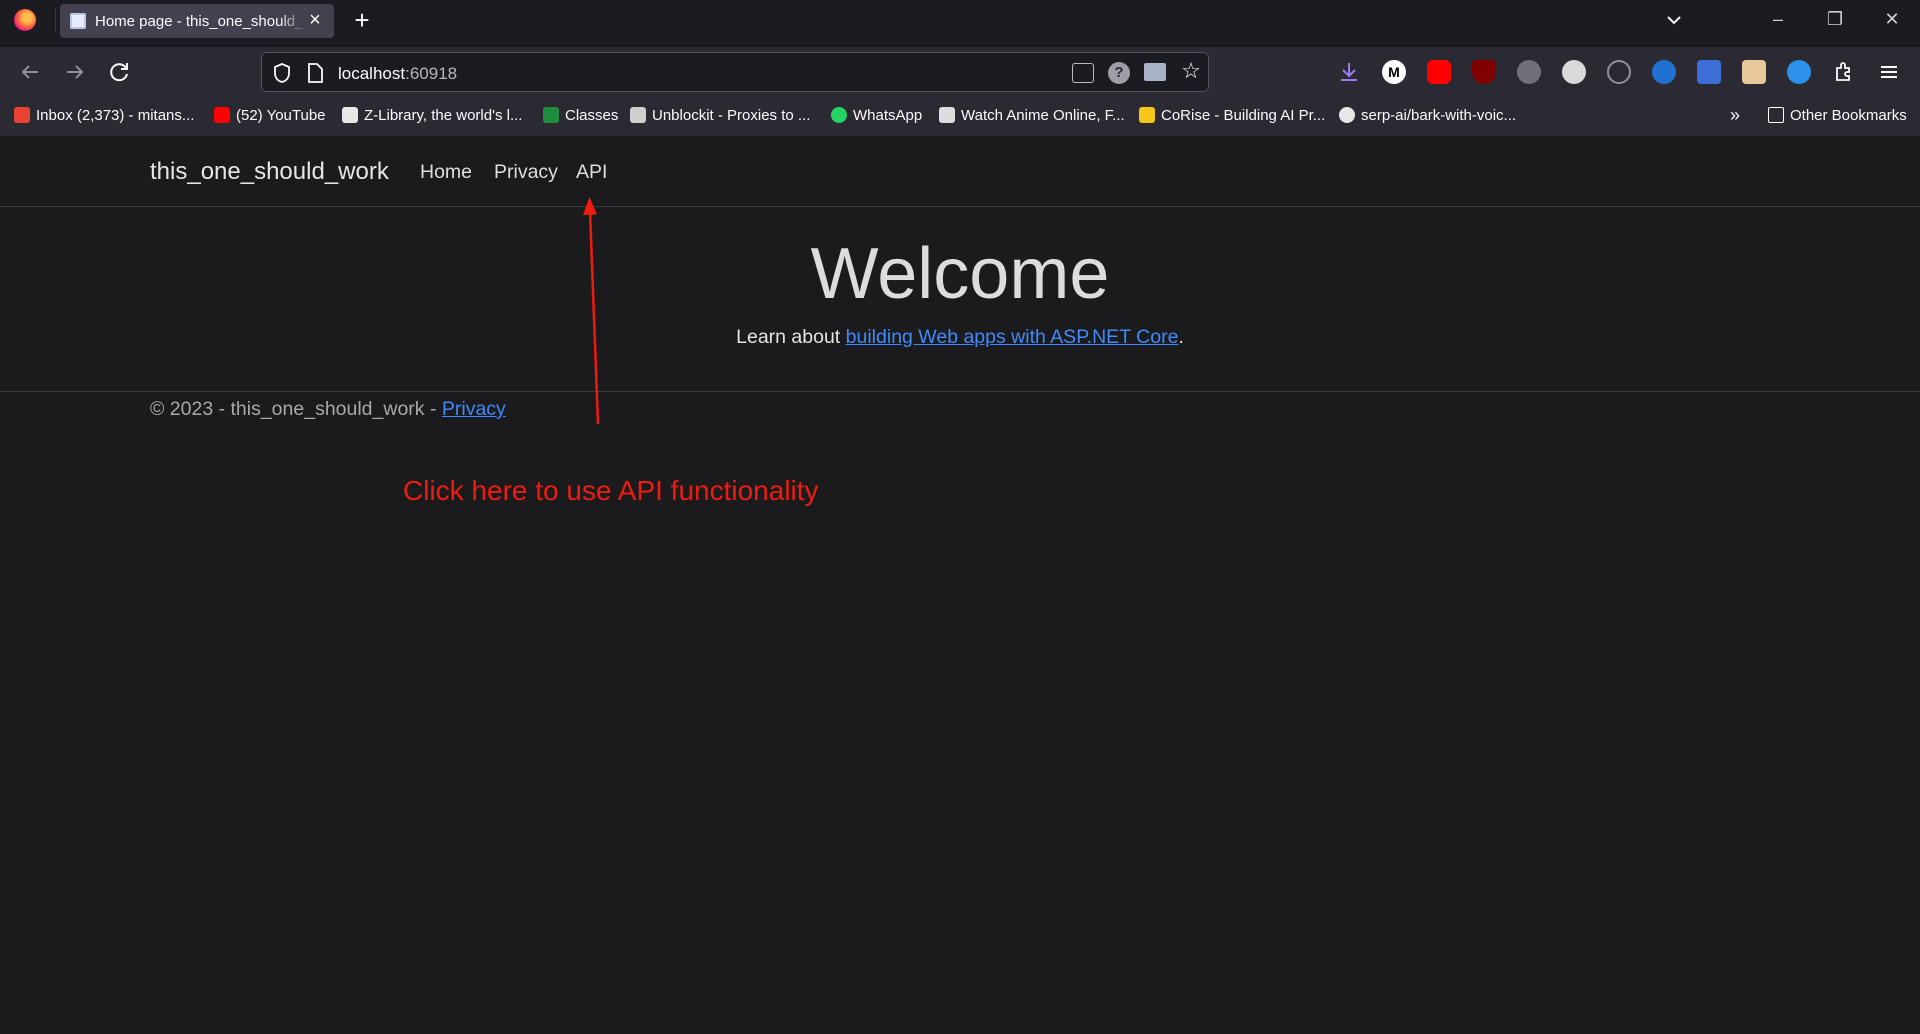 The image size is (1920, 1034). Describe the element at coordinates (1349, 72) in the screenshot. I see `downloads-icon` at that location.